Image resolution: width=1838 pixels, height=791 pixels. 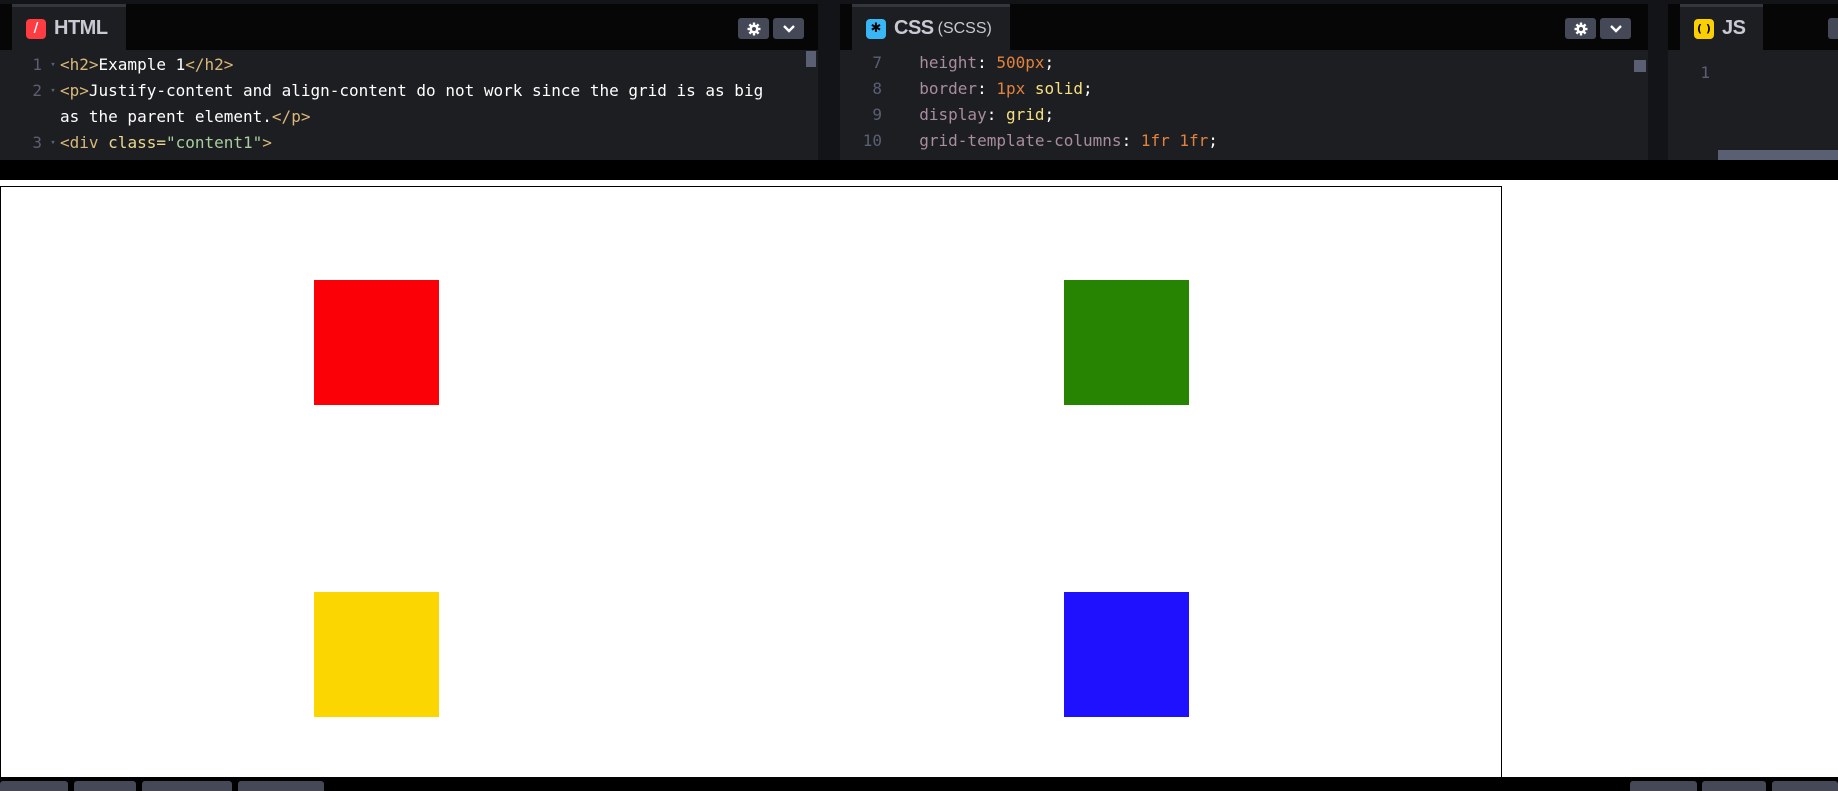 I want to click on js-horizontal-scrollbar, so click(x=1778, y=155).